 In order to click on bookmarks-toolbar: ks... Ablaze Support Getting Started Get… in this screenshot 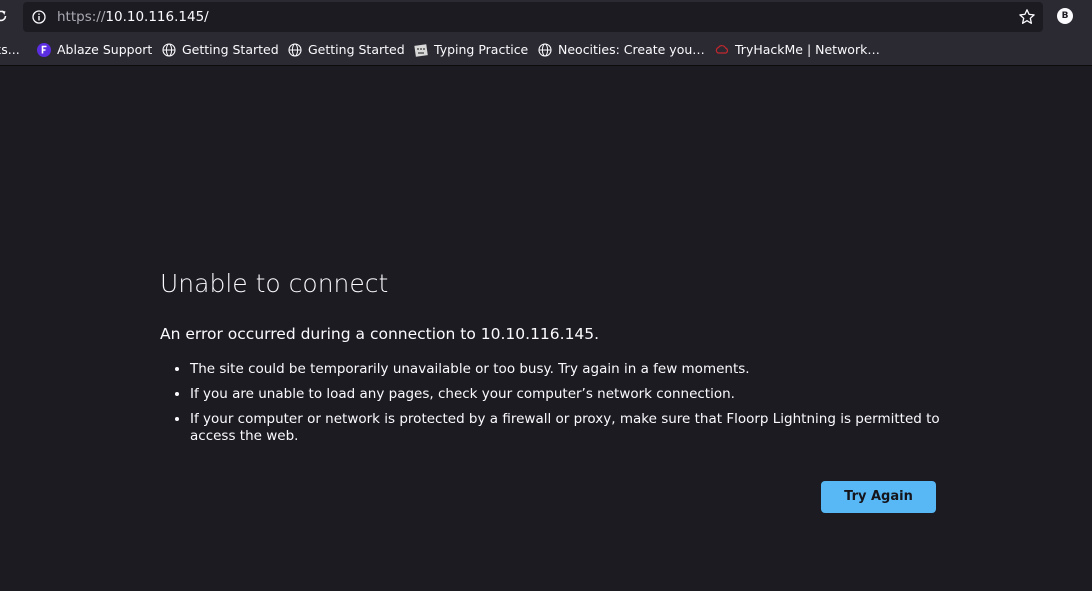, I will do `click(546, 49)`.